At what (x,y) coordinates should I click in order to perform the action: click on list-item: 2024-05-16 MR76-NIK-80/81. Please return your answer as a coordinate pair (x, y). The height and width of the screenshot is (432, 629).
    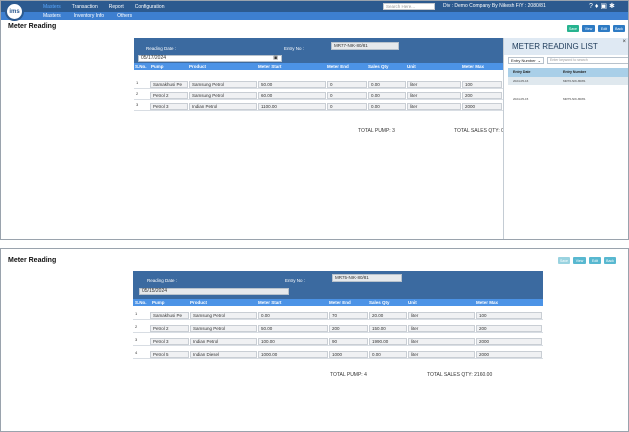
    Looking at the image, I should click on (568, 81).